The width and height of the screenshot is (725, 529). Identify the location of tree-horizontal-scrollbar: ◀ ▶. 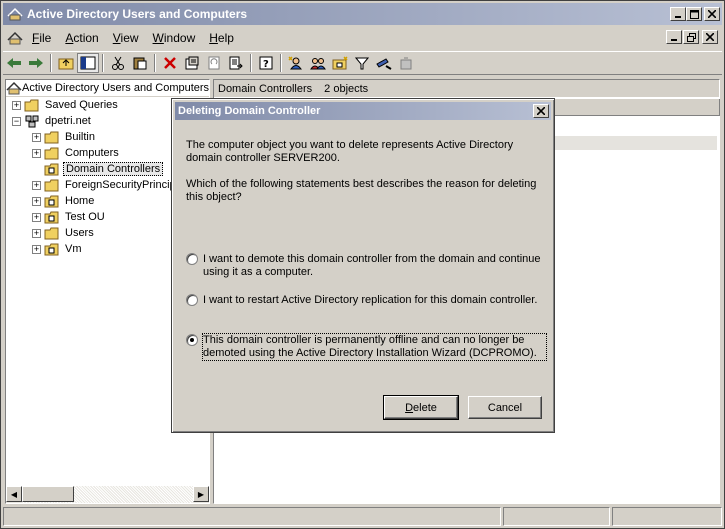
(107, 494).